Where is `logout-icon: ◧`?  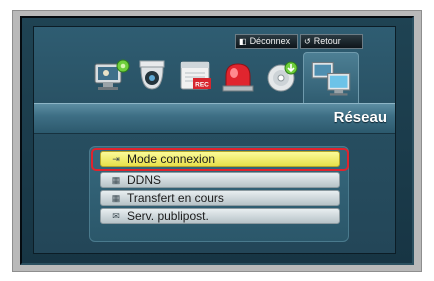
logout-icon: ◧ is located at coordinates (243, 41).